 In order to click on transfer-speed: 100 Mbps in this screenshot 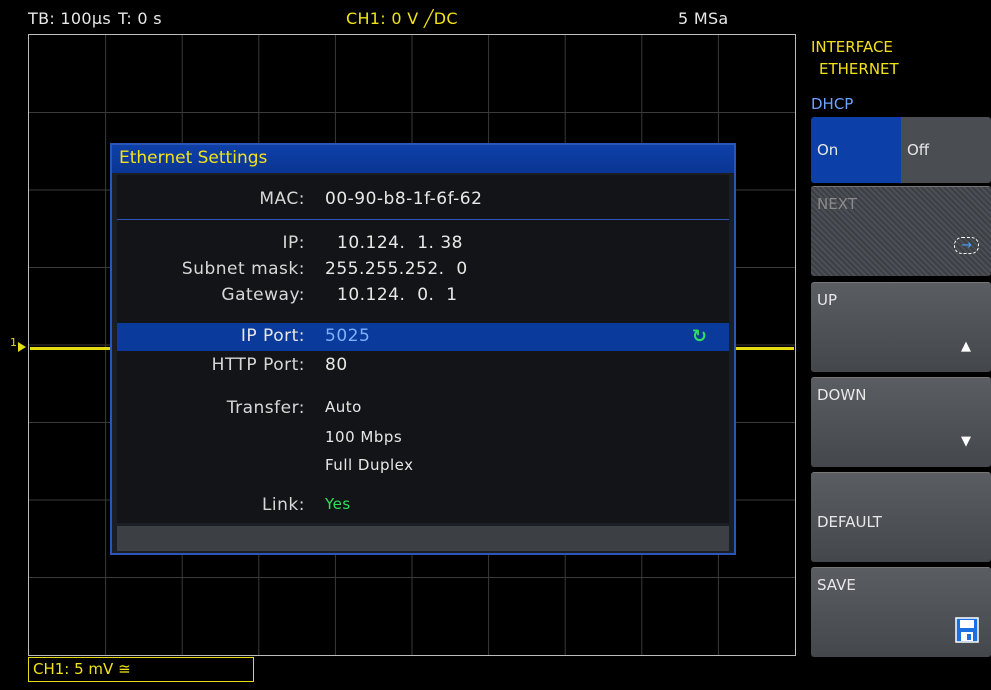, I will do `click(364, 437)`.